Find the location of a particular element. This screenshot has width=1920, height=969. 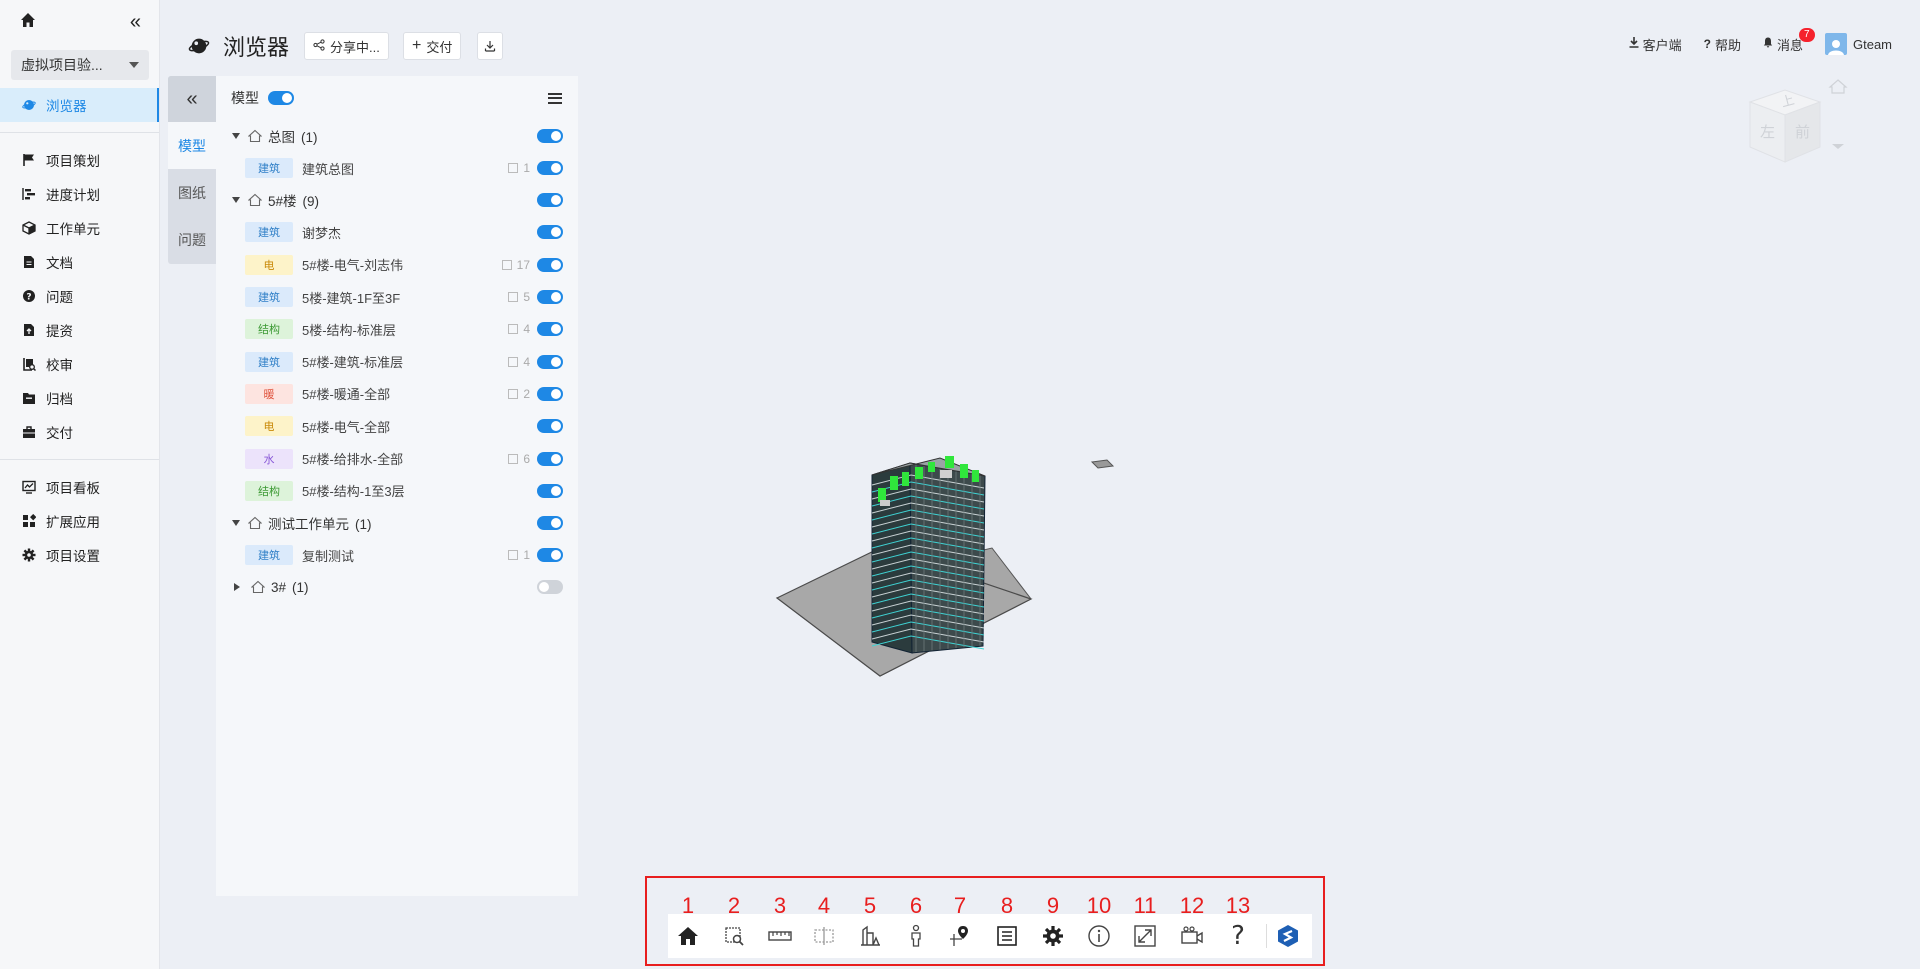

tree-item-row: 水 5#楼-给排水-全部 6 is located at coordinates (397, 458).